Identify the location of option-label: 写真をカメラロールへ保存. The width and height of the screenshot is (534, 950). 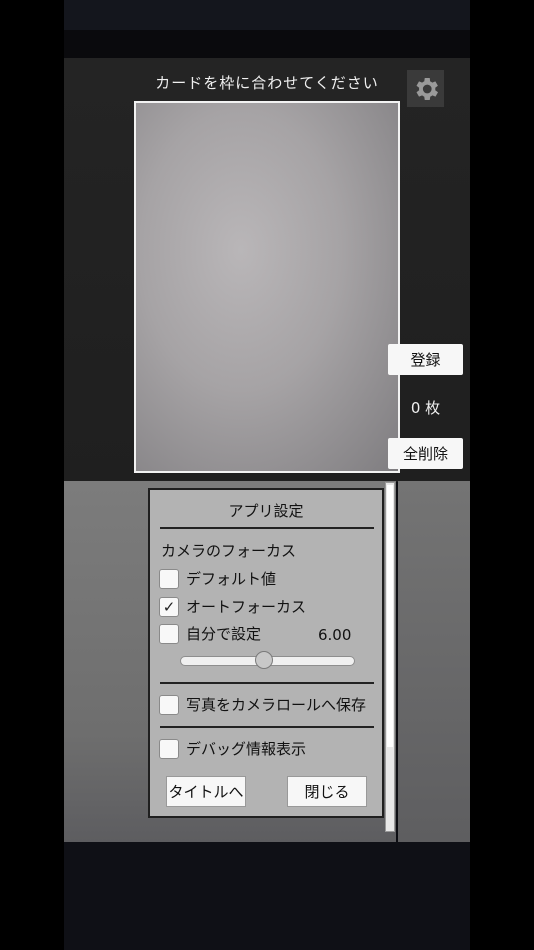
(276, 705).